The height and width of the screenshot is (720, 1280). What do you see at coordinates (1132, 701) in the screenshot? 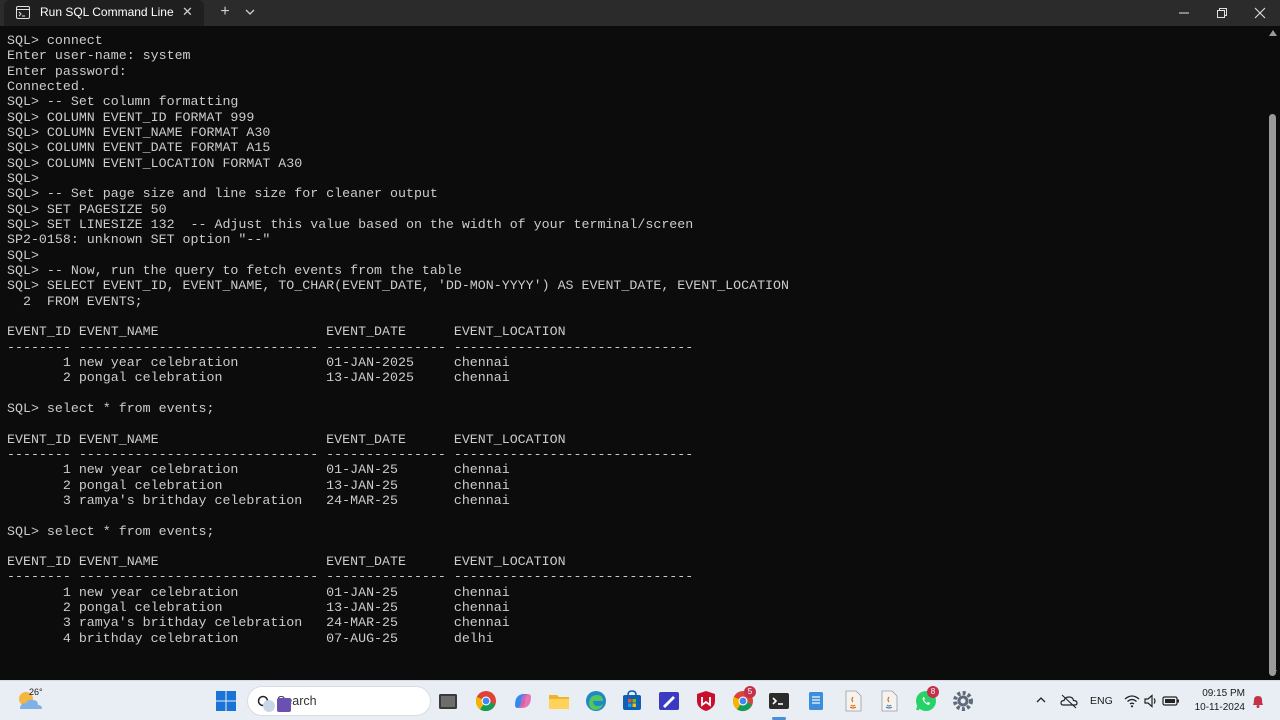
I see `wifi-icon` at bounding box center [1132, 701].